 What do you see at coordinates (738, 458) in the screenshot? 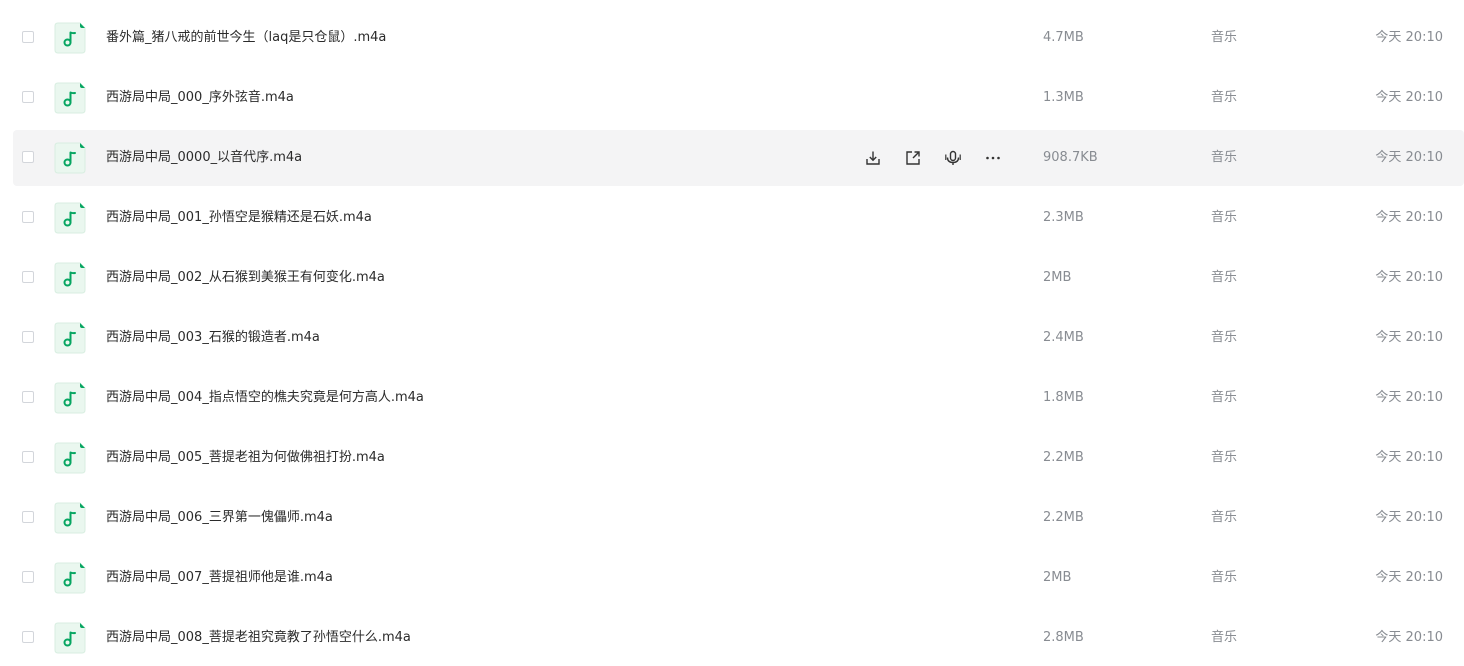
I see `file-row: 西游局中局_005_菩提老祖为何做佛祖打扮.m4a 2.2MB 音乐 今天 20:10` at bounding box center [738, 458].